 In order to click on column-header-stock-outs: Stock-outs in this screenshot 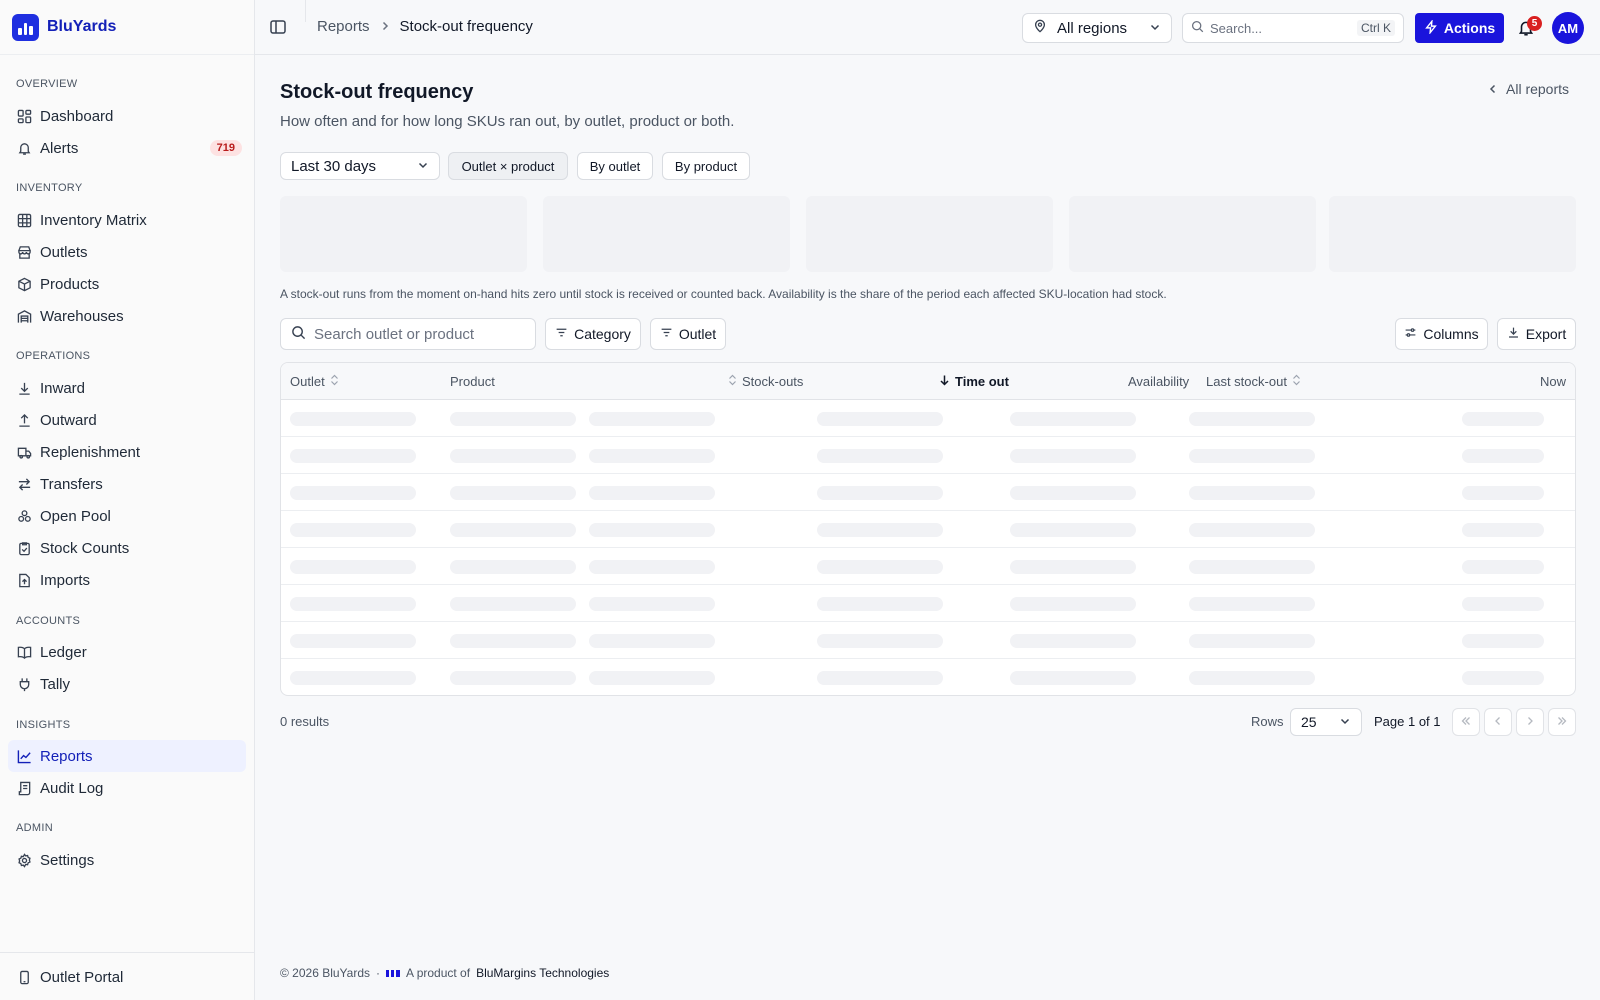, I will do `click(765, 381)`.